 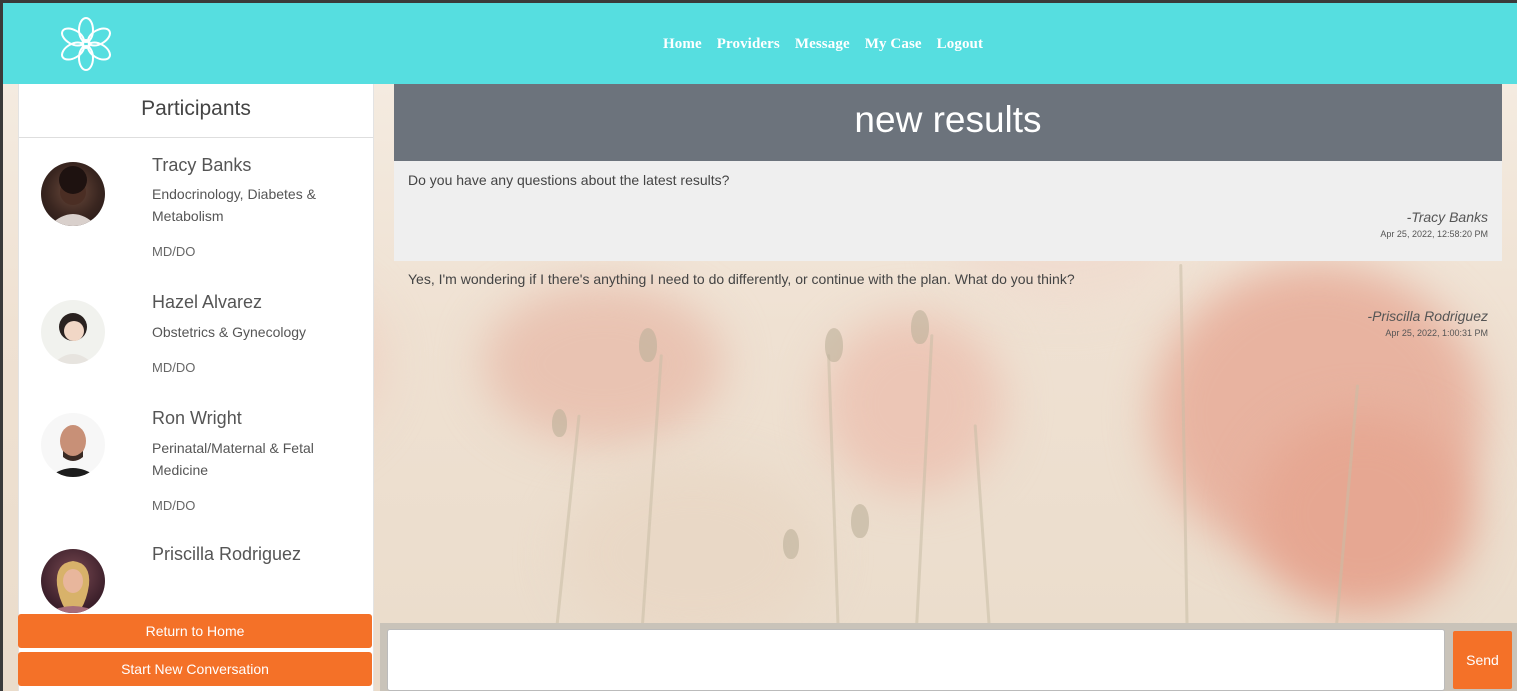 What do you see at coordinates (233, 459) in the screenshot?
I see `participant-specialty: Perinatal/Maternal & Fetal Medicine` at bounding box center [233, 459].